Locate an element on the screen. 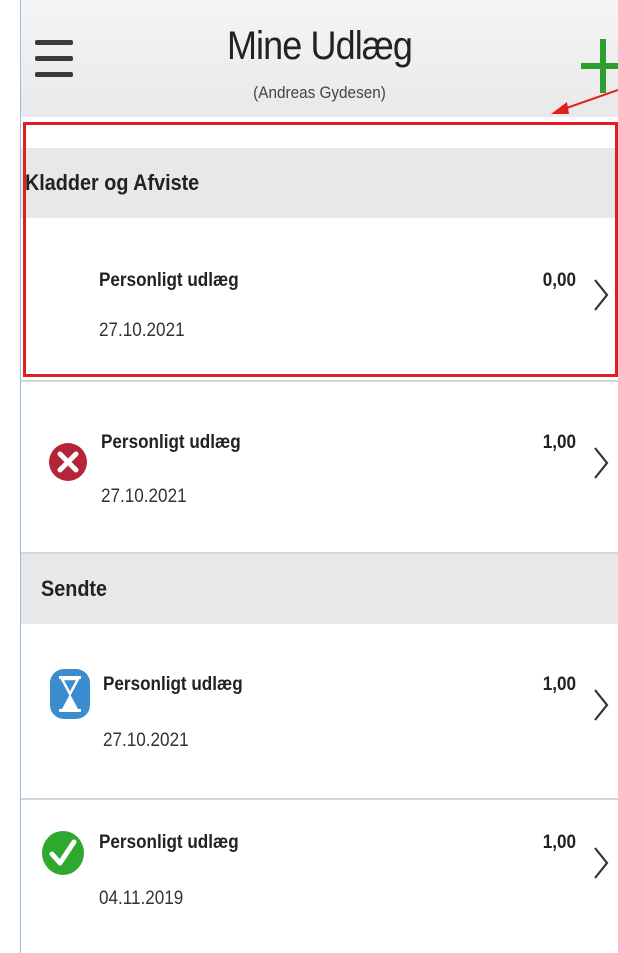 The height and width of the screenshot is (953, 618). window-frame-left is located at coordinates (10, 476).